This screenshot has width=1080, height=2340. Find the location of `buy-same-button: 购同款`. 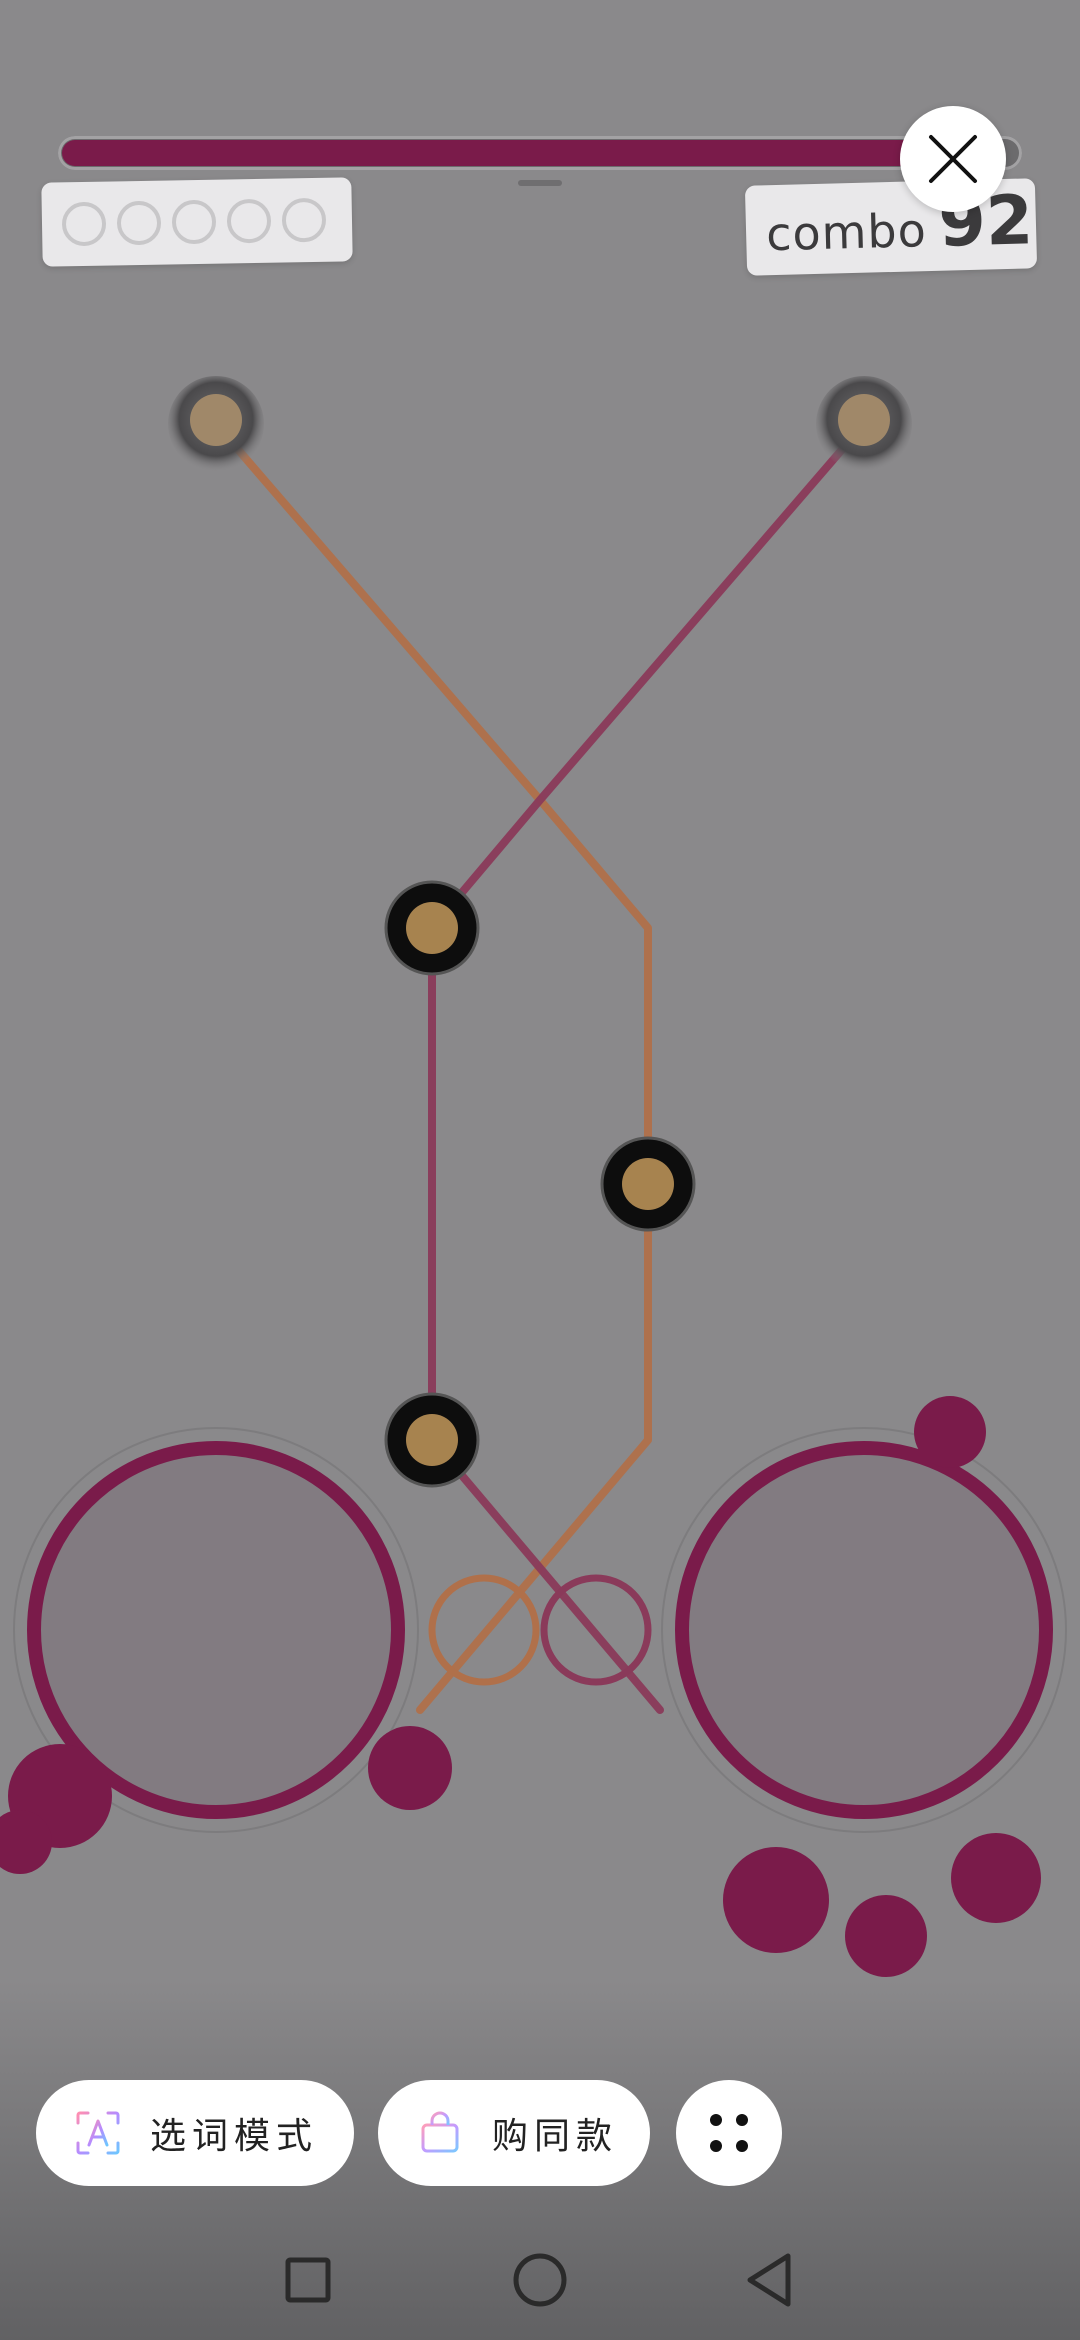

buy-same-button: 购同款 is located at coordinates (514, 2133).